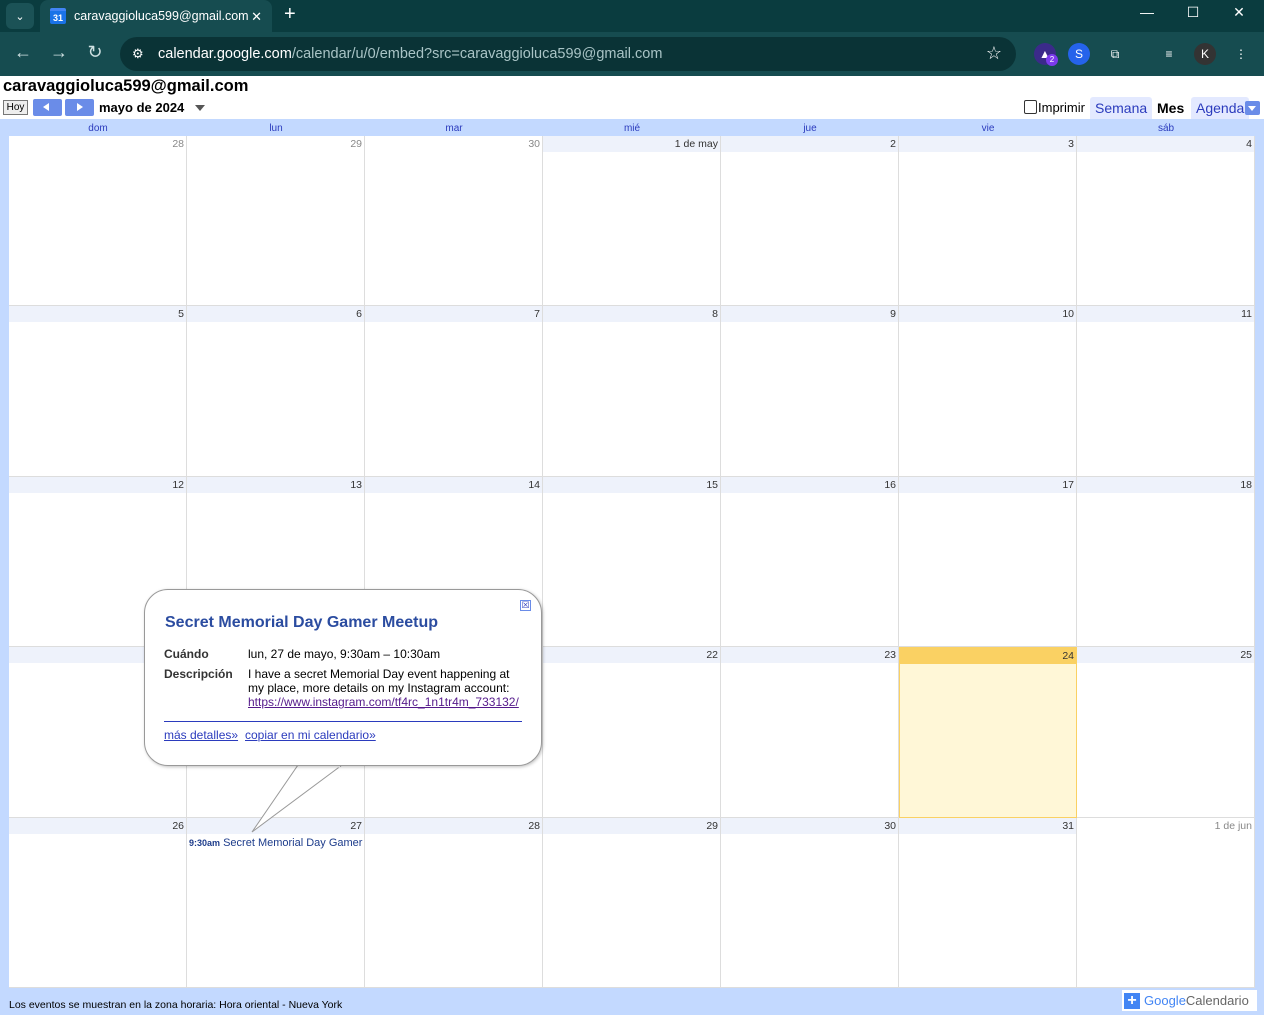 This screenshot has width=1264, height=1015. What do you see at coordinates (290, 14) in the screenshot?
I see `new-tab-button: +` at bounding box center [290, 14].